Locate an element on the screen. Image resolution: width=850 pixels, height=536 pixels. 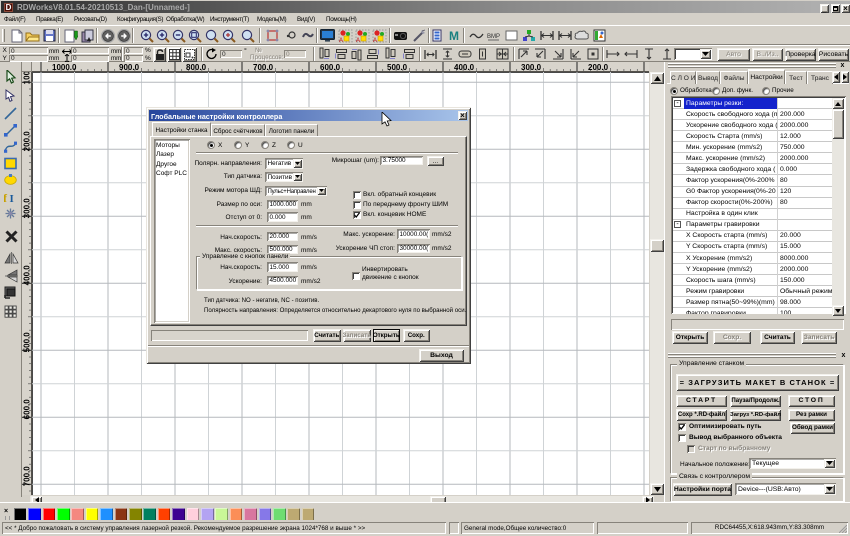
svg-text: BMP is located at coordinates (493, 37).